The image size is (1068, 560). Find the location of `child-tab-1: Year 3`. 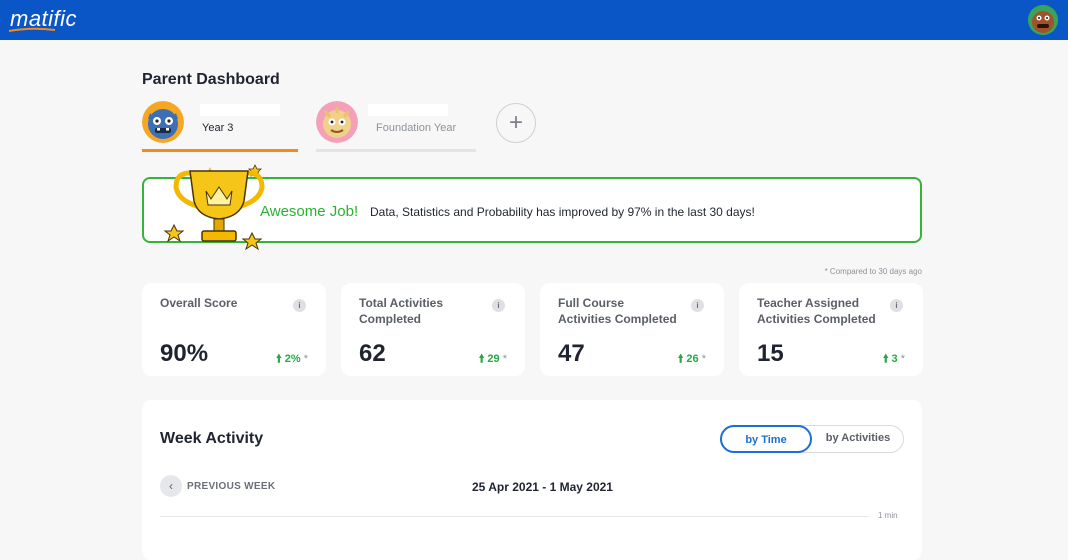

child-tab-1: Year 3 is located at coordinates (220, 125).